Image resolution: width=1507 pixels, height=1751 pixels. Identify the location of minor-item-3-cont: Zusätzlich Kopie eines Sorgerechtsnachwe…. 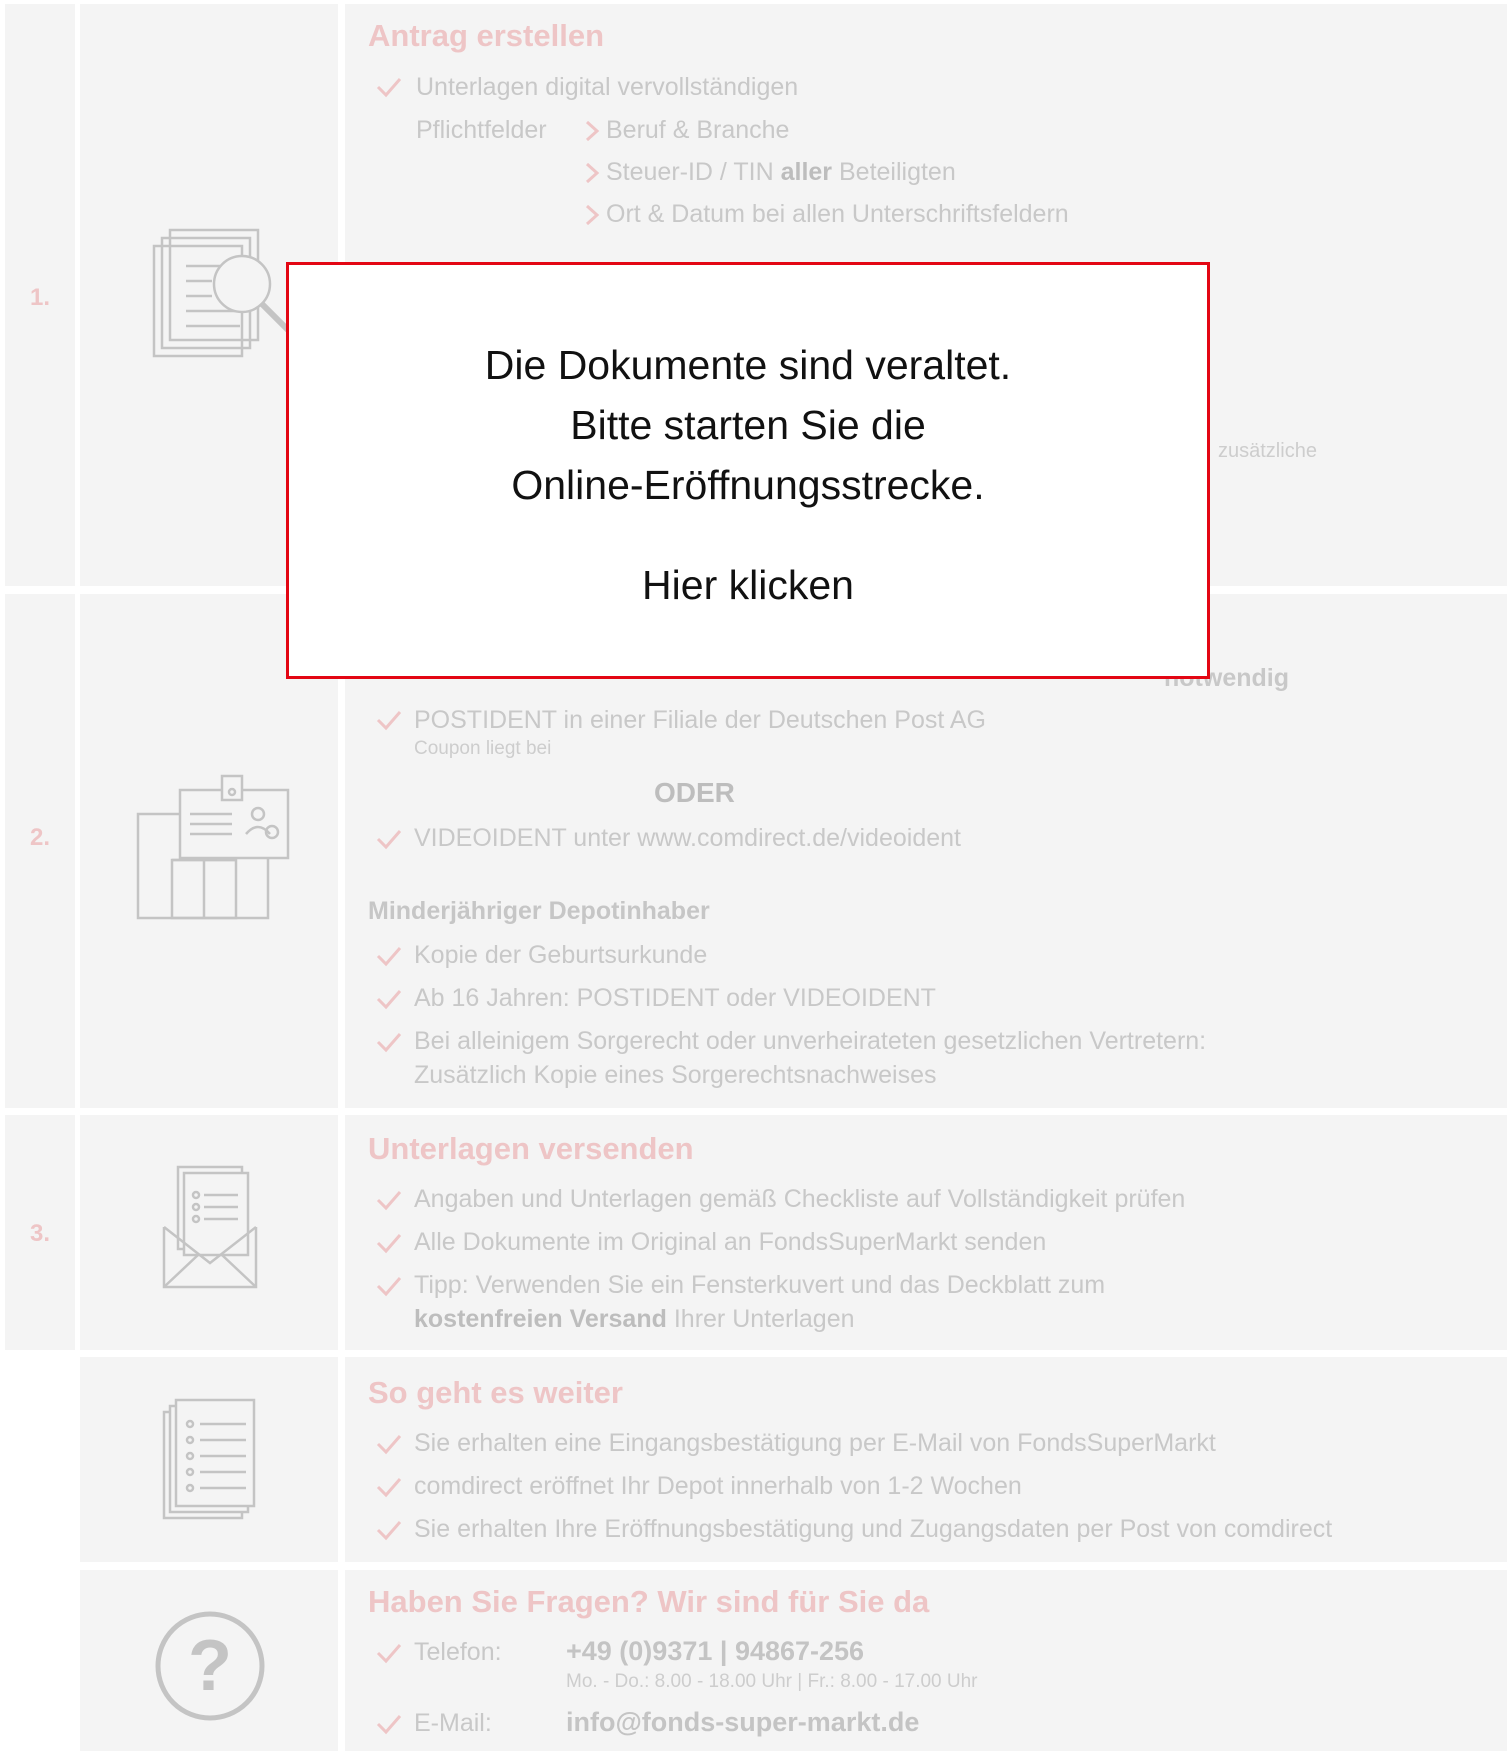
(675, 1075).